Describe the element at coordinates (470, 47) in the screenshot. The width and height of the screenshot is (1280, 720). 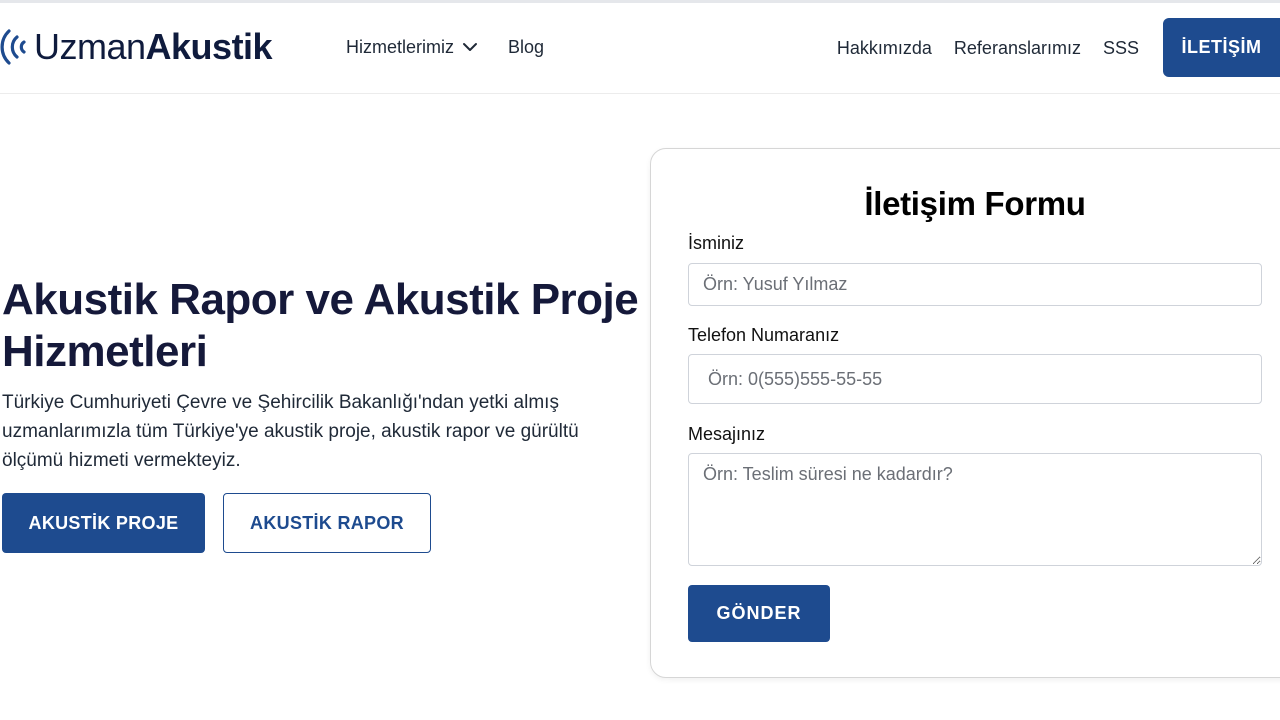
I see `chevron-down-icon` at that location.